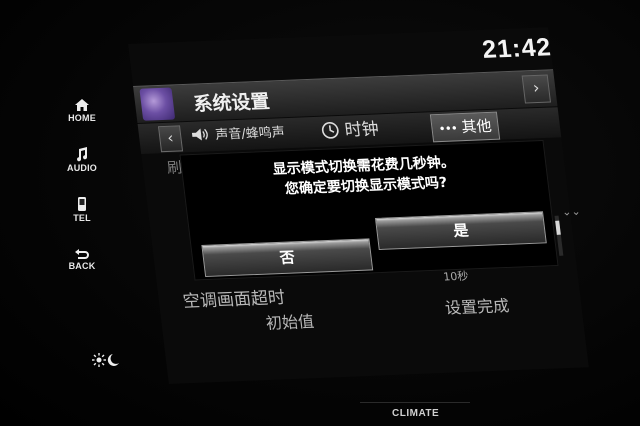 The width and height of the screenshot is (640, 426). What do you see at coordinates (330, 130) in the screenshot?
I see `clock-icon` at bounding box center [330, 130].